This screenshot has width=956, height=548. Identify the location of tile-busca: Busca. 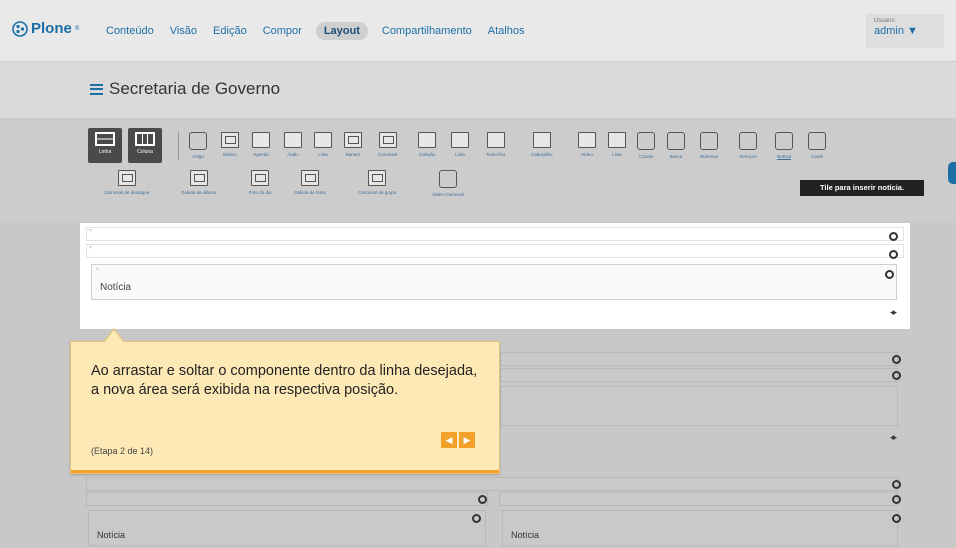
(676, 145).